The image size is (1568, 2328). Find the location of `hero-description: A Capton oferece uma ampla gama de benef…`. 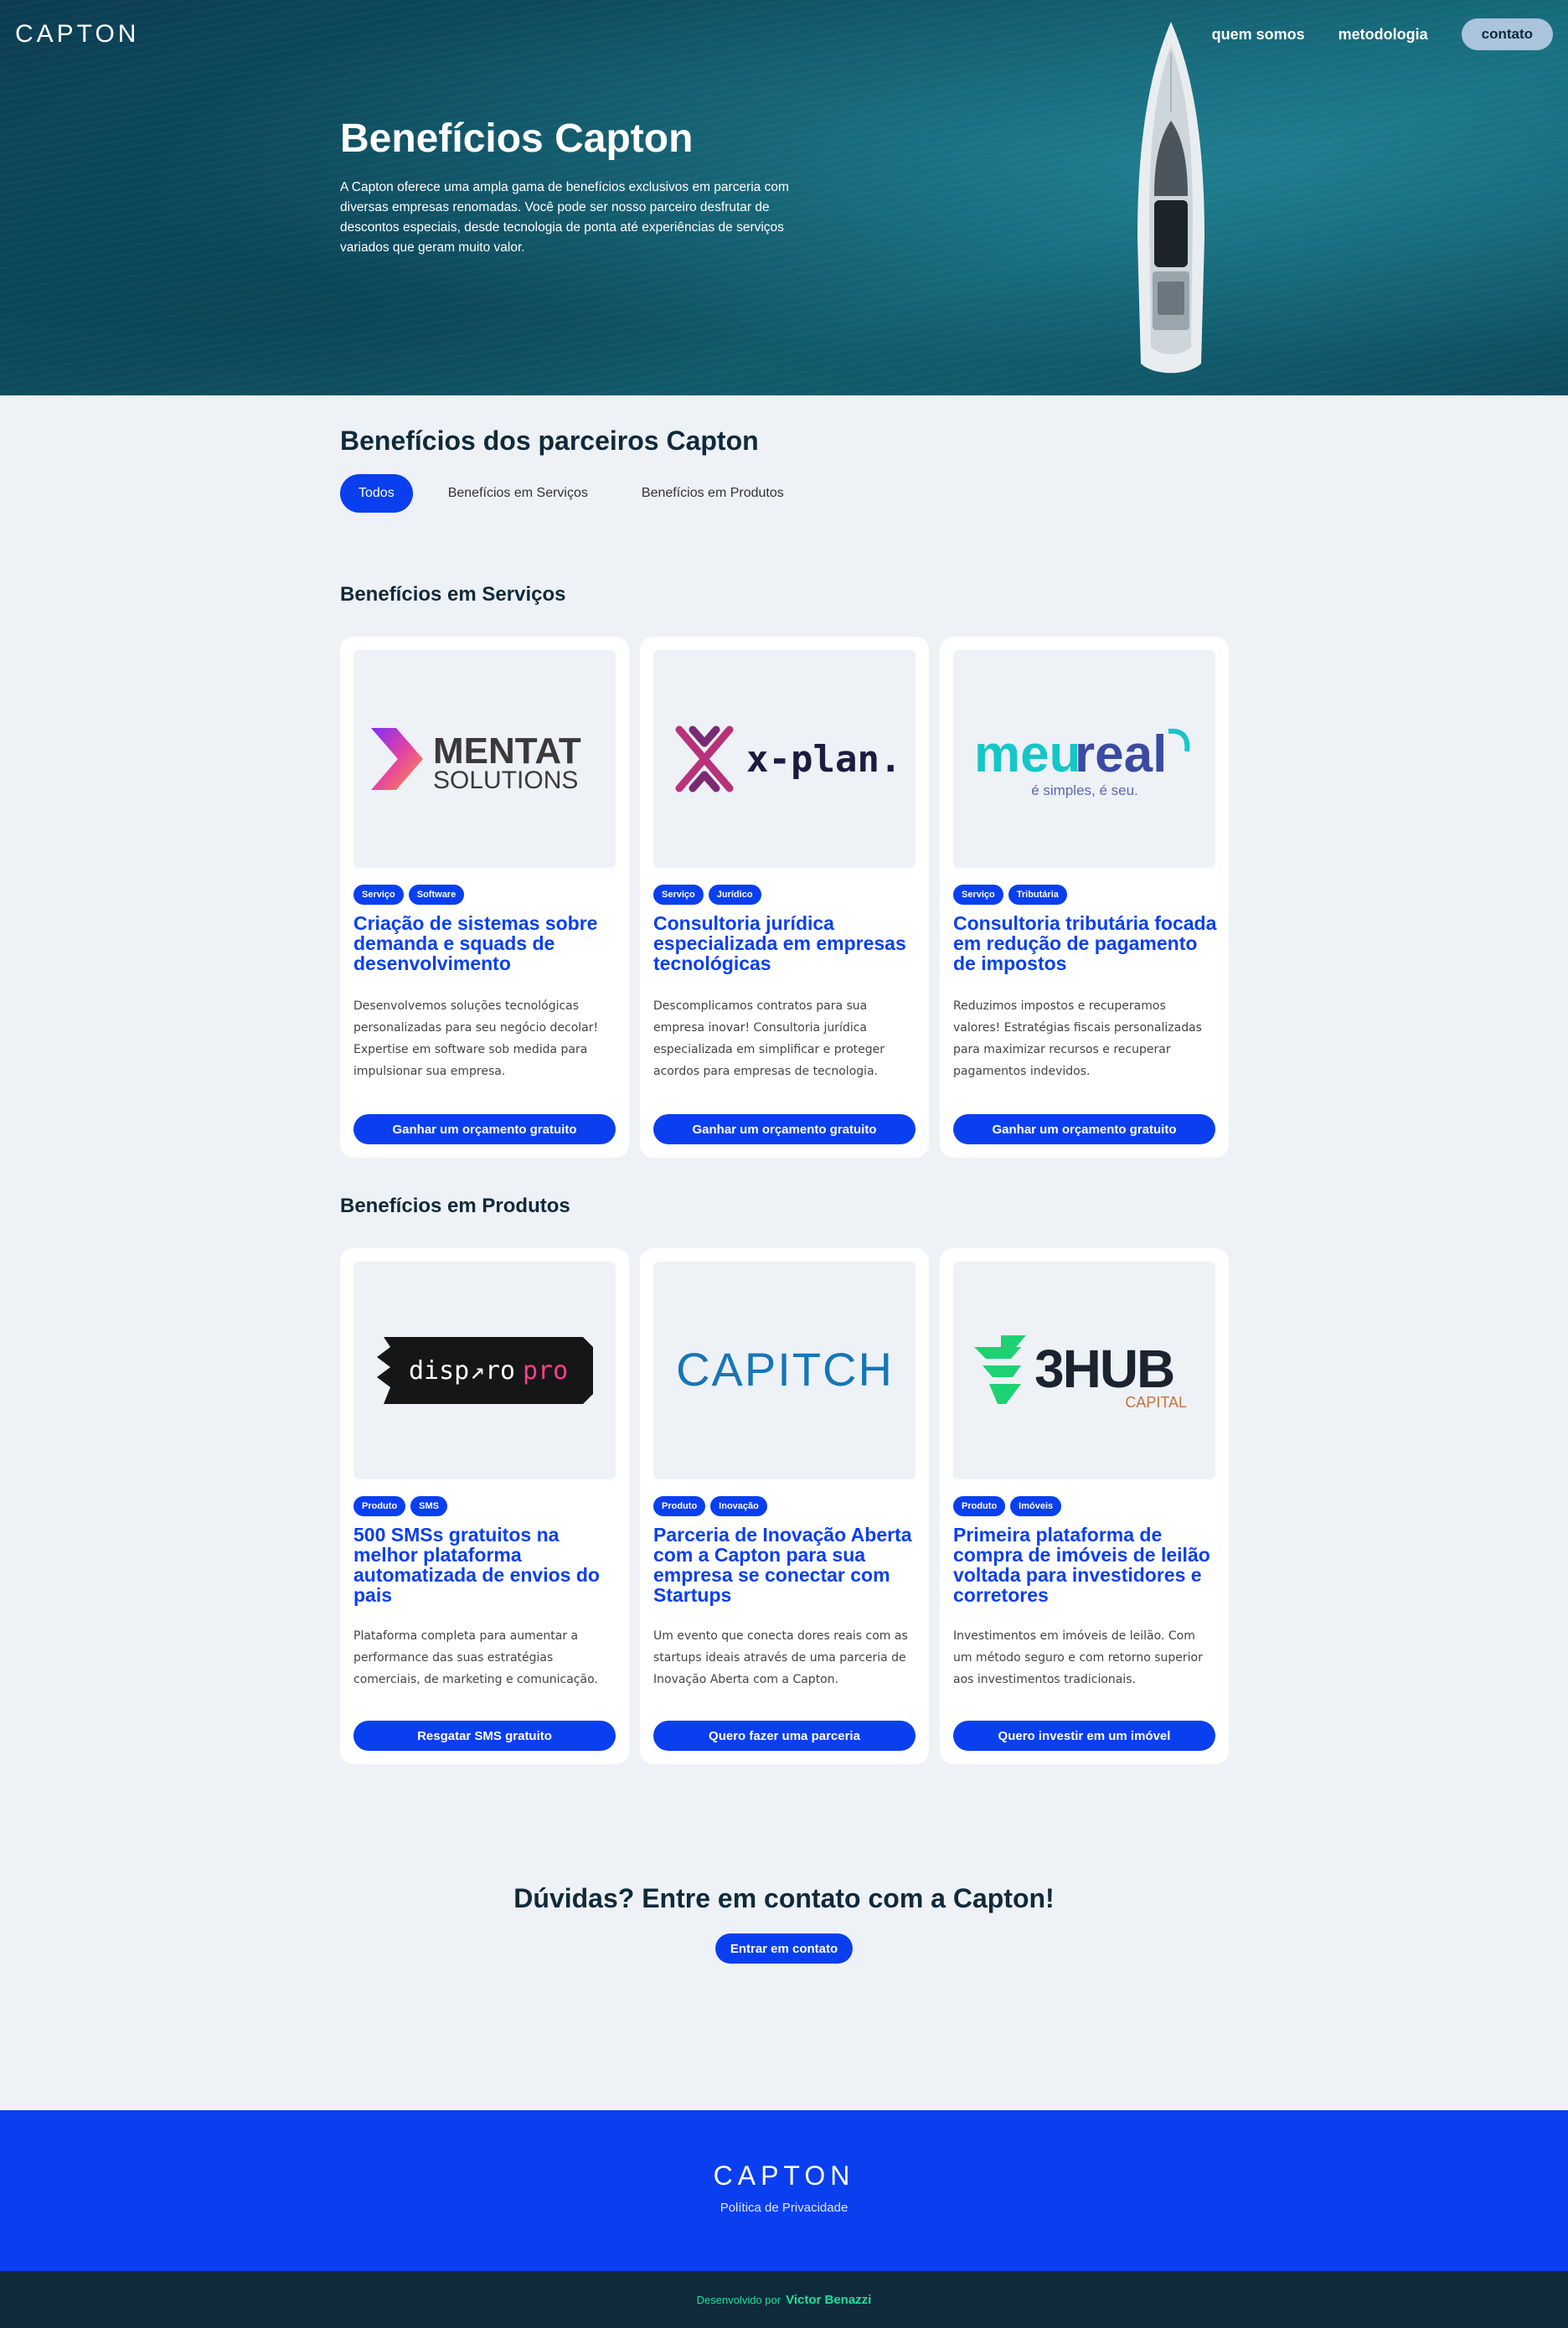

hero-description: A Capton oferece uma ampla gama de benef… is located at coordinates (565, 217).